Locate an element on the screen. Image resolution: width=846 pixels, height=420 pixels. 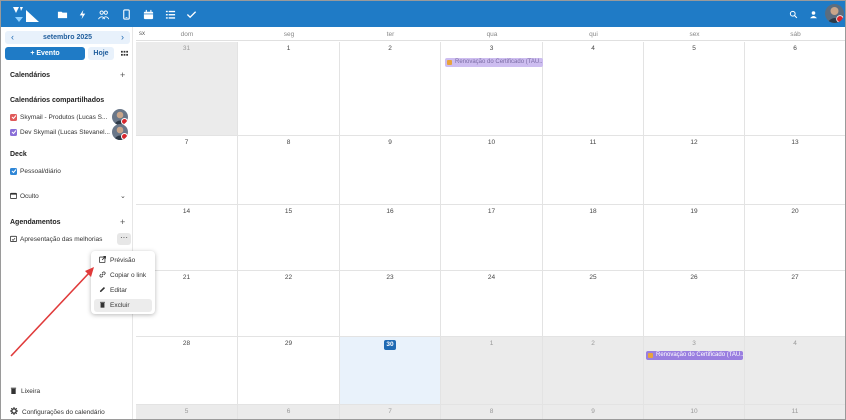
day-cell: 30 is located at coordinates (390, 371).